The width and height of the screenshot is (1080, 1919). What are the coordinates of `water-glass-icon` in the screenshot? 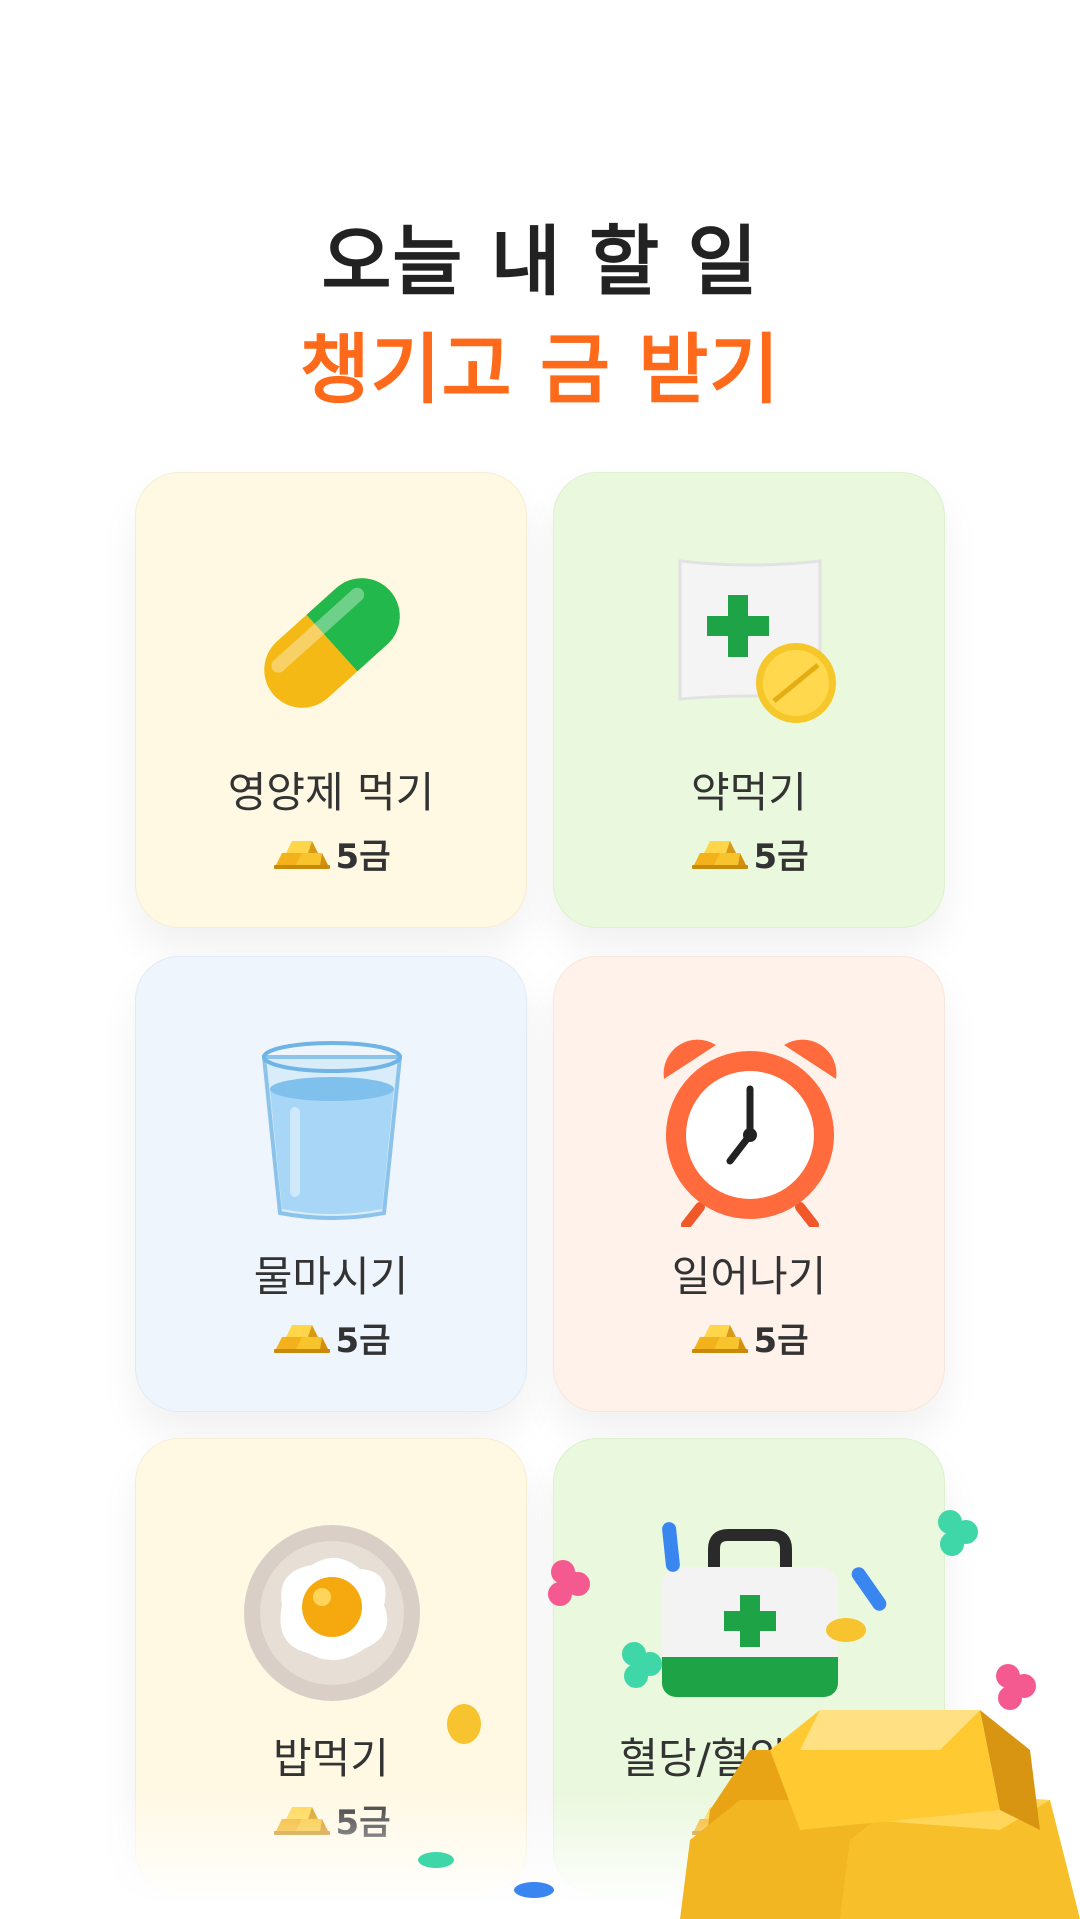 It's located at (332, 1130).